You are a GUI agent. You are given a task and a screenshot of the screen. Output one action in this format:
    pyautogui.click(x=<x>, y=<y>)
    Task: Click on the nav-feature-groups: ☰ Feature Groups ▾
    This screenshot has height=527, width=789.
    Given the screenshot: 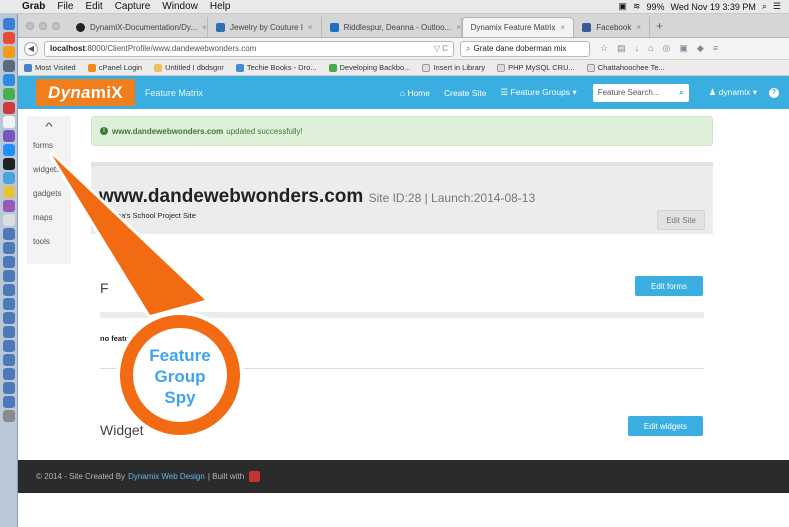 What is the action you would take?
    pyautogui.click(x=539, y=92)
    